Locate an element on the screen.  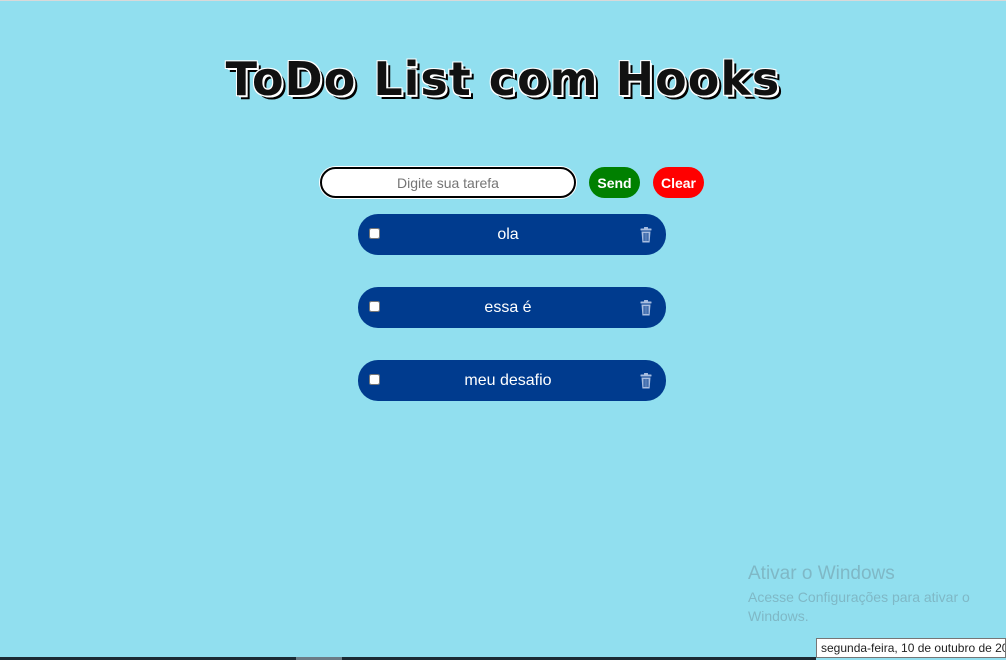
task-item: essa é is located at coordinates (512, 307).